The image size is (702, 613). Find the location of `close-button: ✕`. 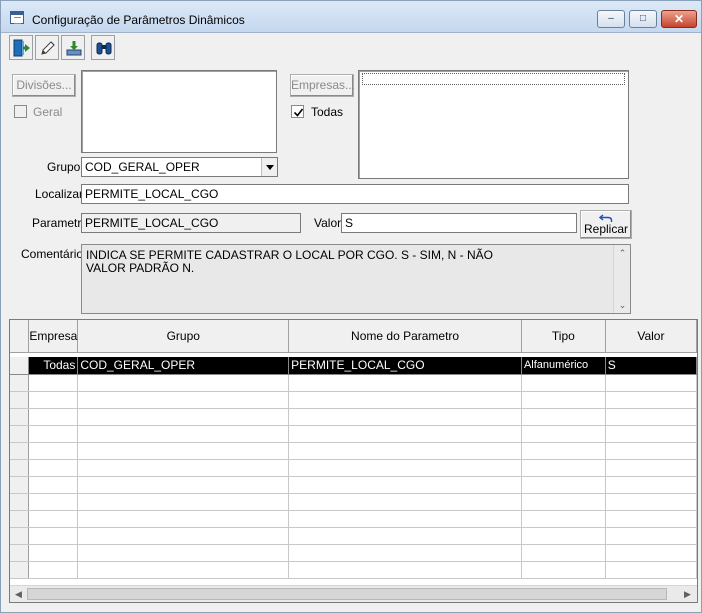

close-button: ✕ is located at coordinates (679, 19).